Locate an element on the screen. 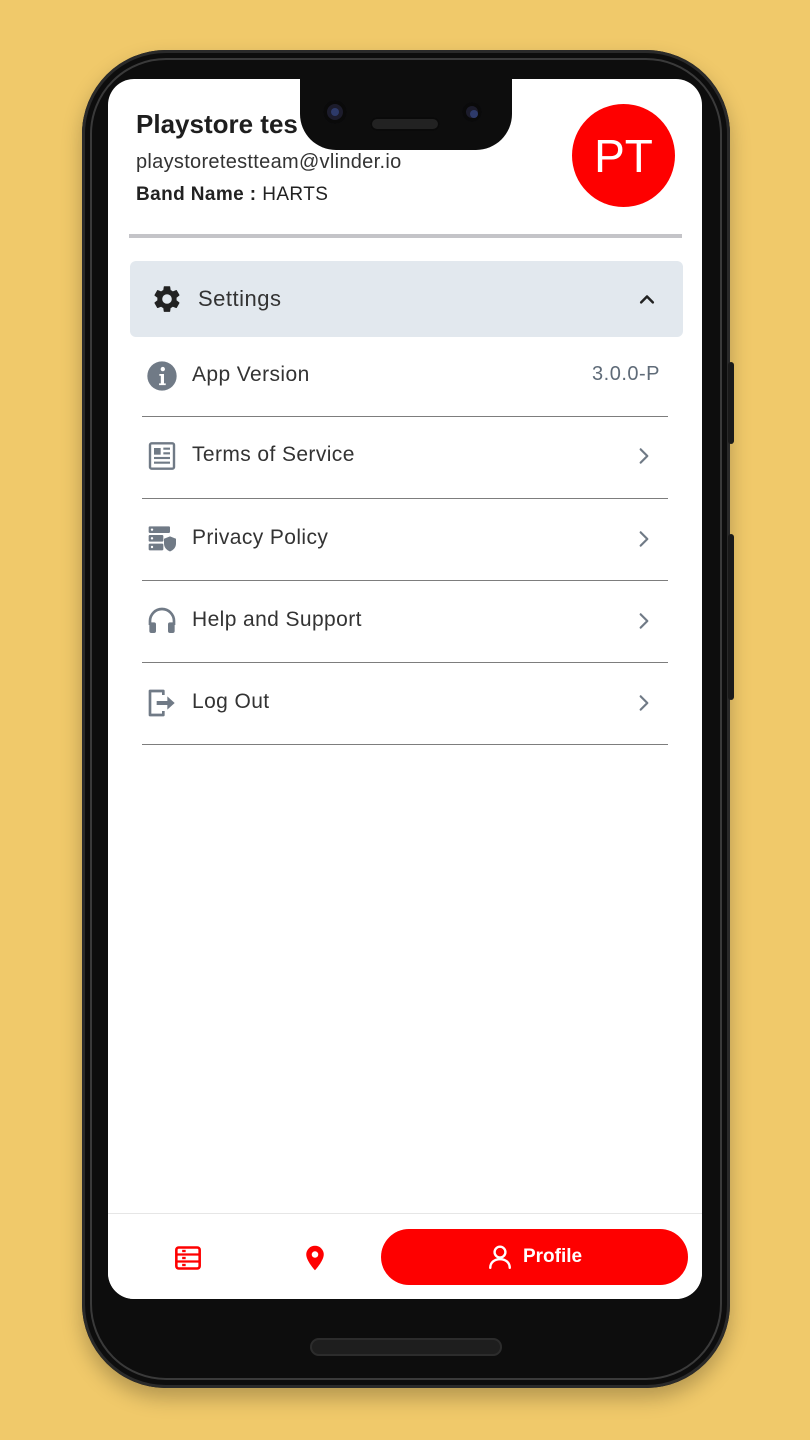 The image size is (810, 1440). band-name-line: Band Name : HARTS is located at coordinates (232, 195).